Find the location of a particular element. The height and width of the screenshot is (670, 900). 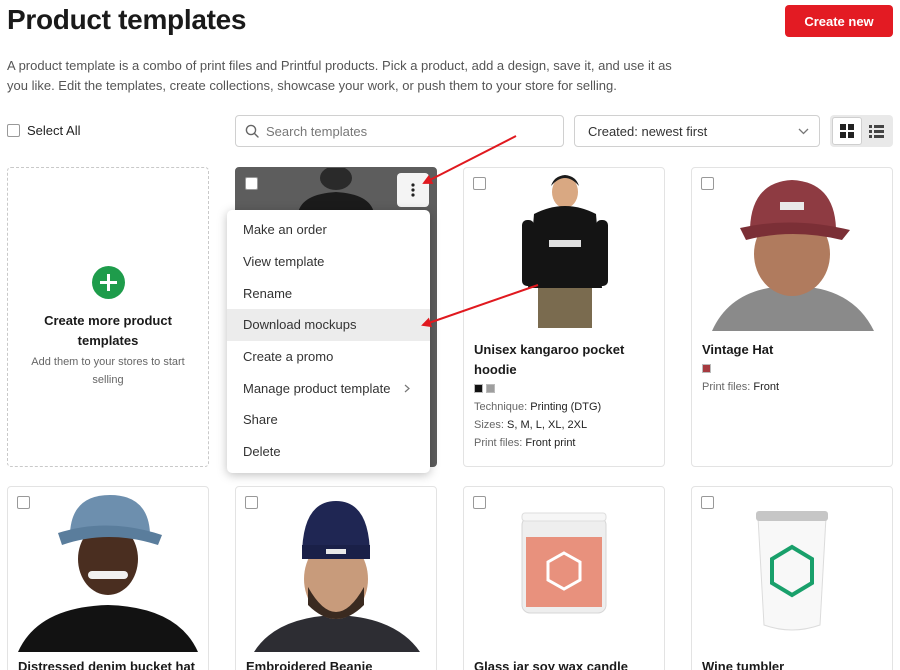

menu-item-label: Share is located at coordinates (260, 420).